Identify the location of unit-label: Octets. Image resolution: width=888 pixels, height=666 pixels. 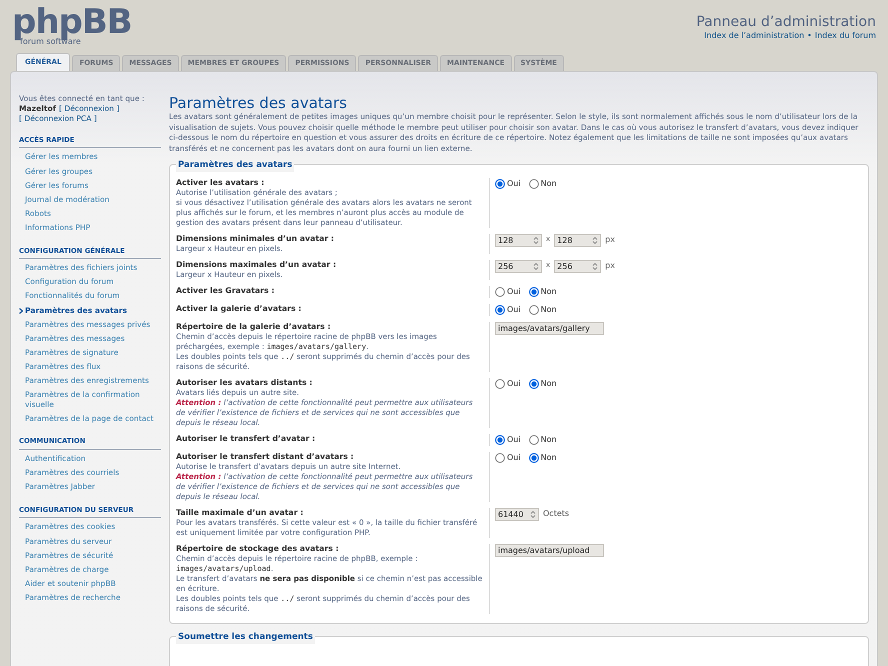
(556, 514).